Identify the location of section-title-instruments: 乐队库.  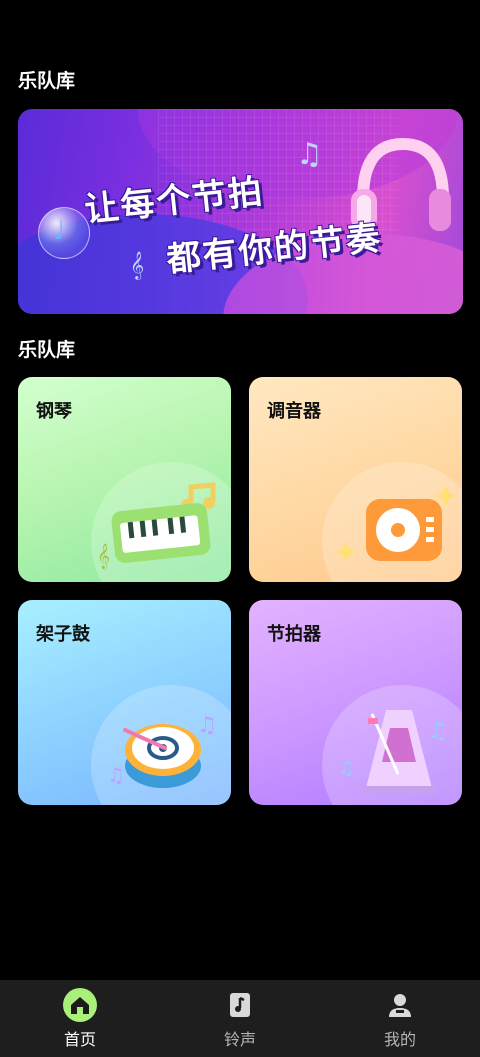
(47, 350).